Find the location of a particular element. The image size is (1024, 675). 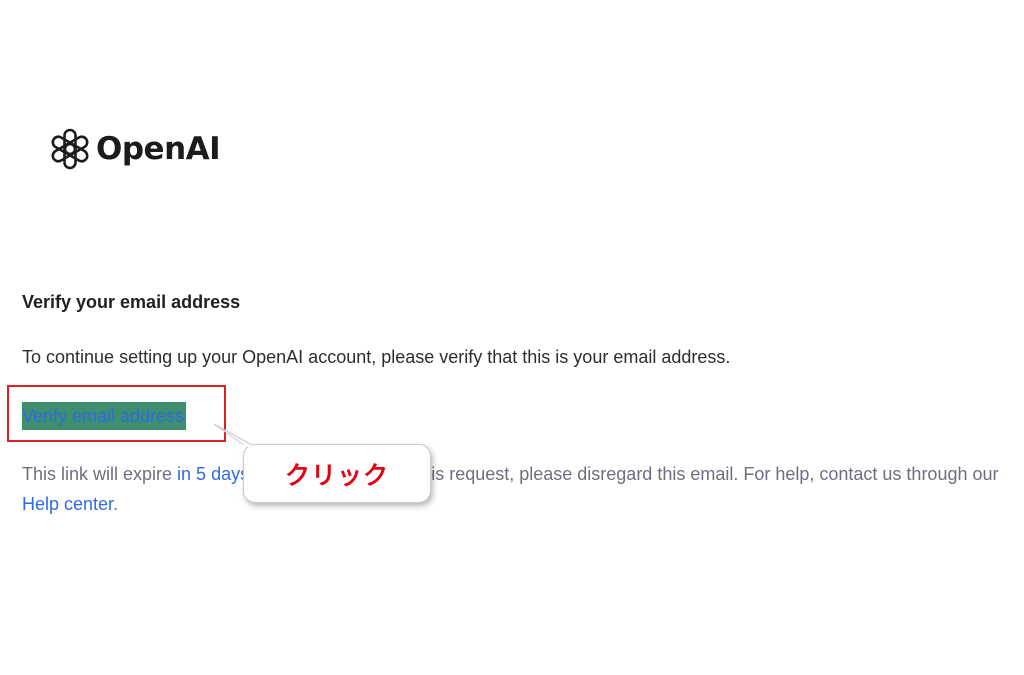

email-heading: Verify your email address is located at coordinates (131, 302).